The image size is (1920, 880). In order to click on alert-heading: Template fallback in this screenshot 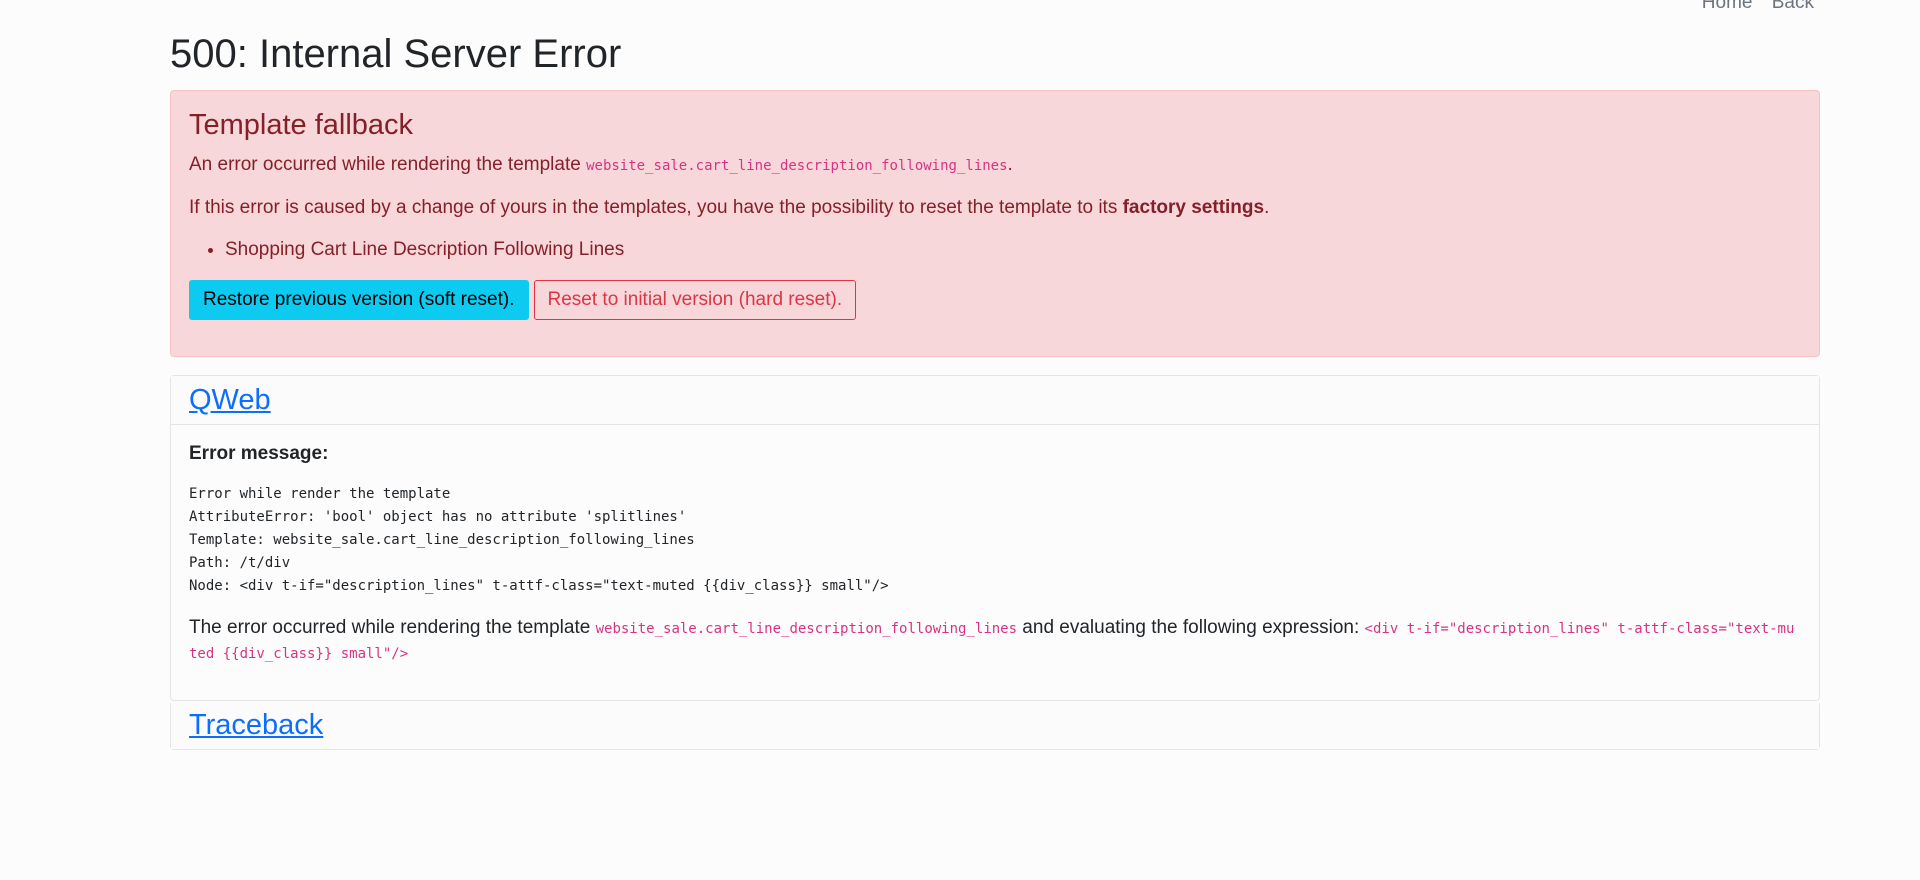, I will do `click(301, 125)`.